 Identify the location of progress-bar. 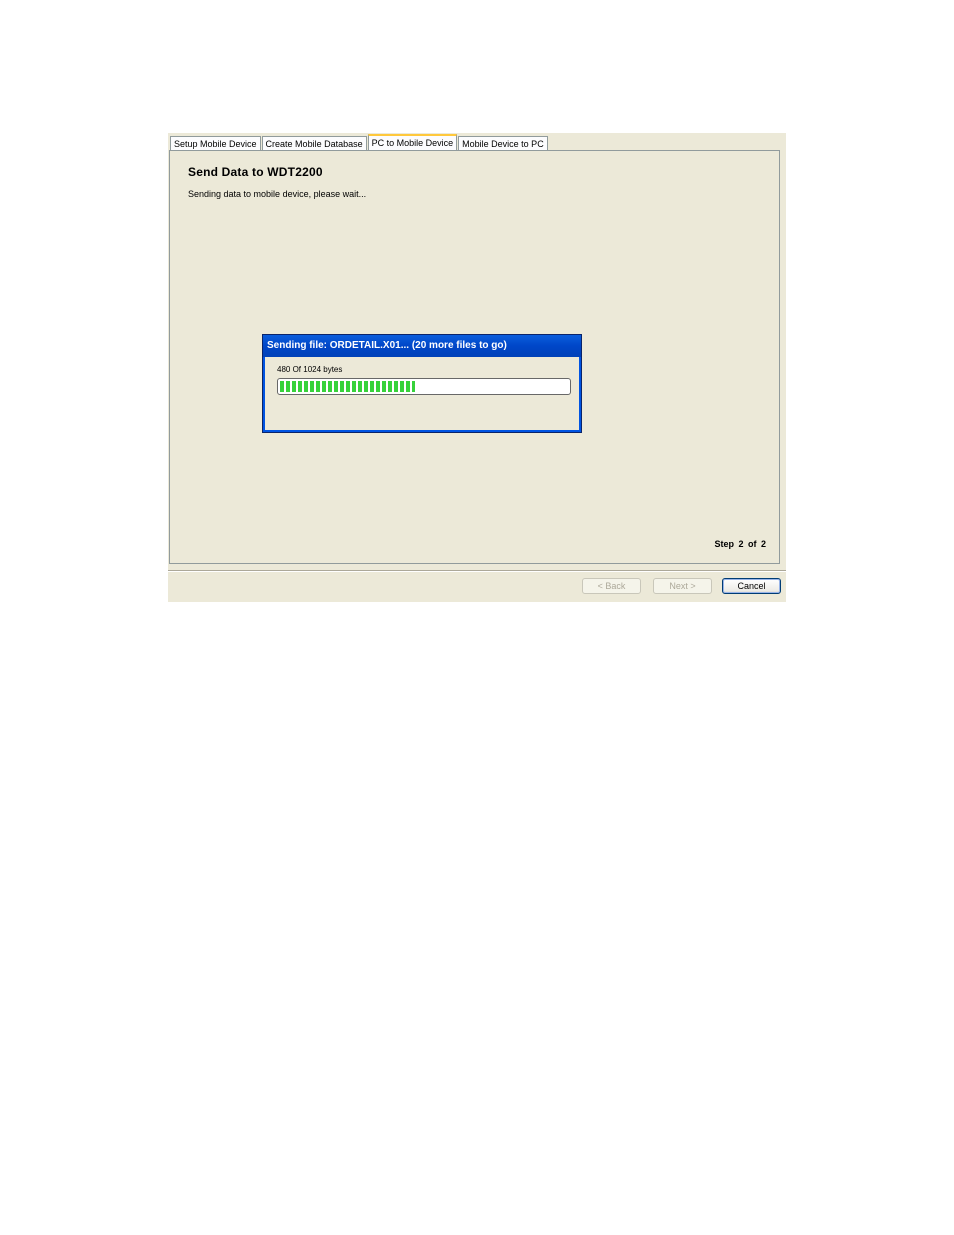
(424, 386).